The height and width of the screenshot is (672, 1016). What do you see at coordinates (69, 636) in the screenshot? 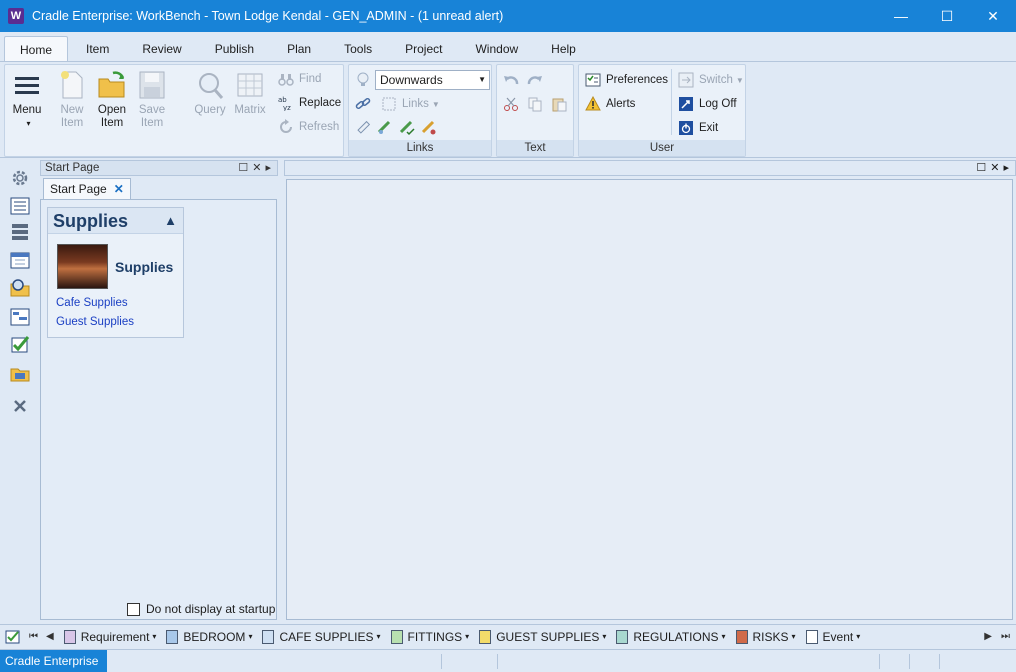
I see `requirement-icon` at bounding box center [69, 636].